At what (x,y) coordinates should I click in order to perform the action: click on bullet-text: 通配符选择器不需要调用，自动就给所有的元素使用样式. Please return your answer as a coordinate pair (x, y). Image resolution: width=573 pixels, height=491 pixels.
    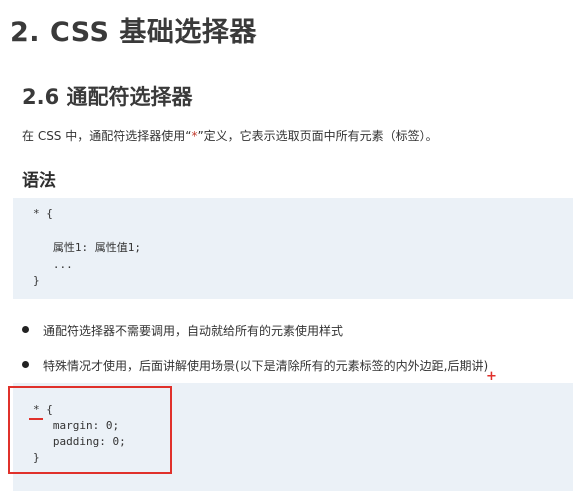
    Looking at the image, I should click on (193, 331).